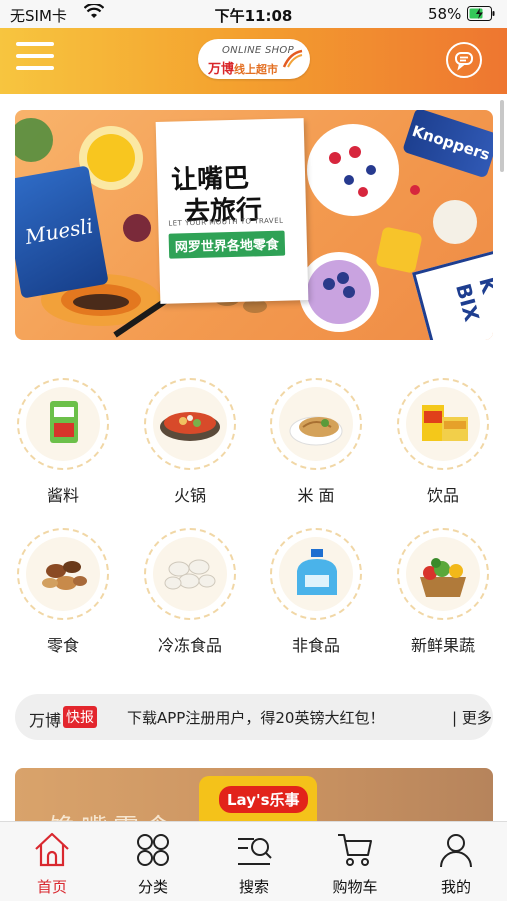 The height and width of the screenshot is (901, 507). I want to click on snacks-icon, so click(63, 574).